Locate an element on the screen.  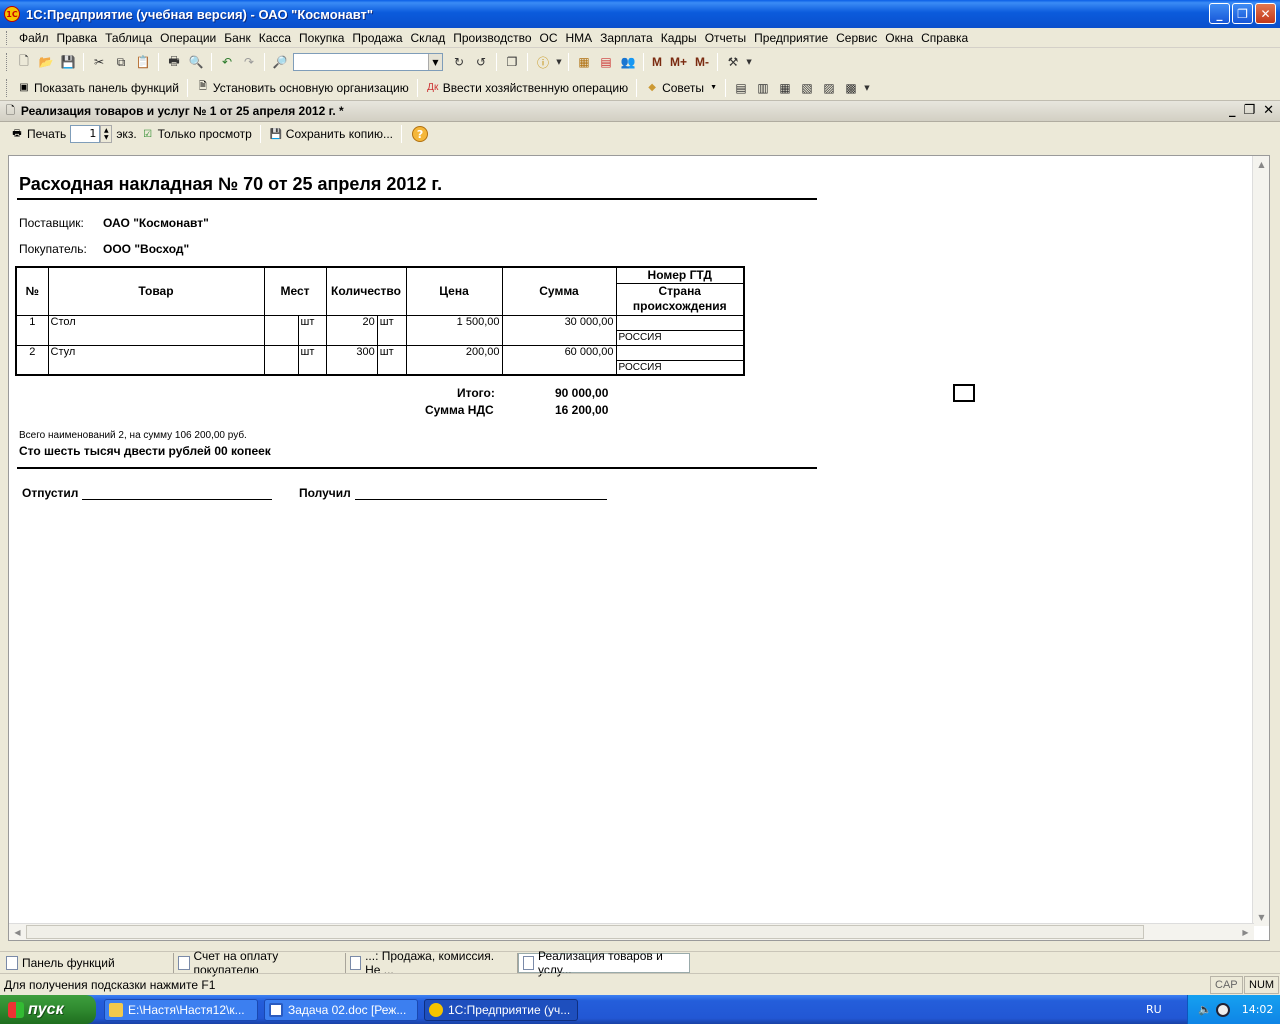
menu-salary: Зарплата is located at coordinates (626, 38).